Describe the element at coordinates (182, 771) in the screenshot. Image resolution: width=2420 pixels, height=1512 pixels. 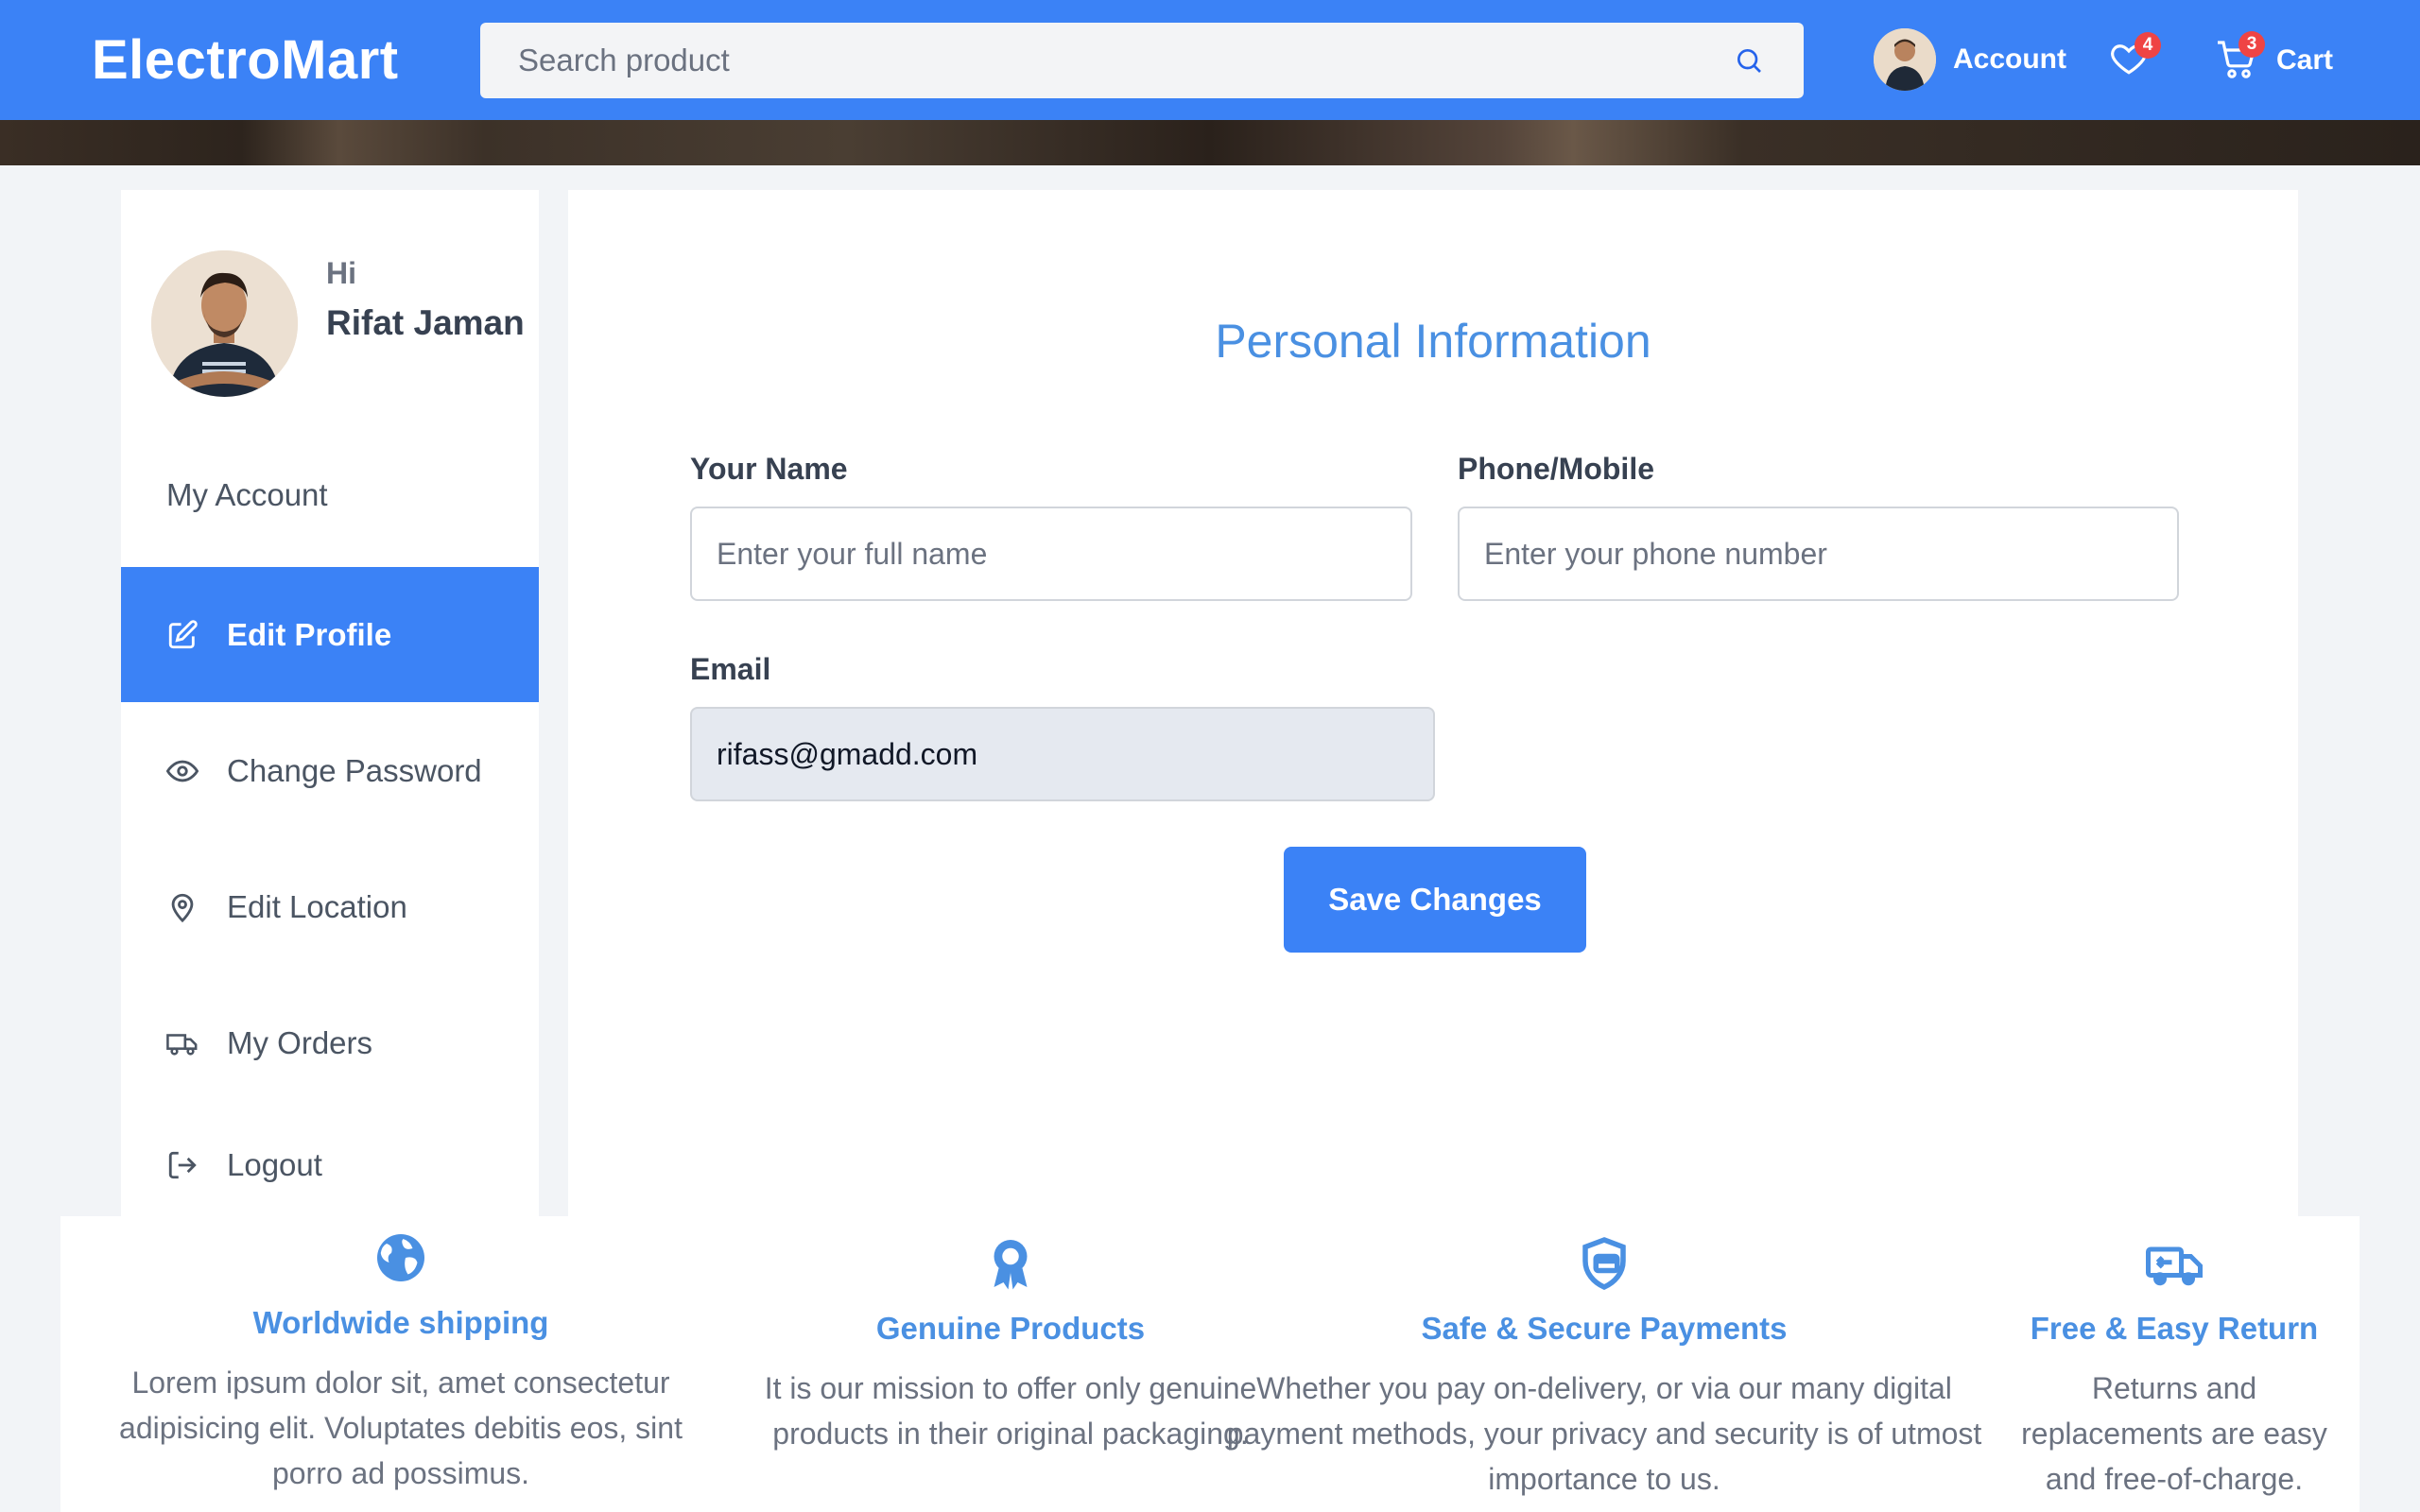
I see `eye-icon` at that location.